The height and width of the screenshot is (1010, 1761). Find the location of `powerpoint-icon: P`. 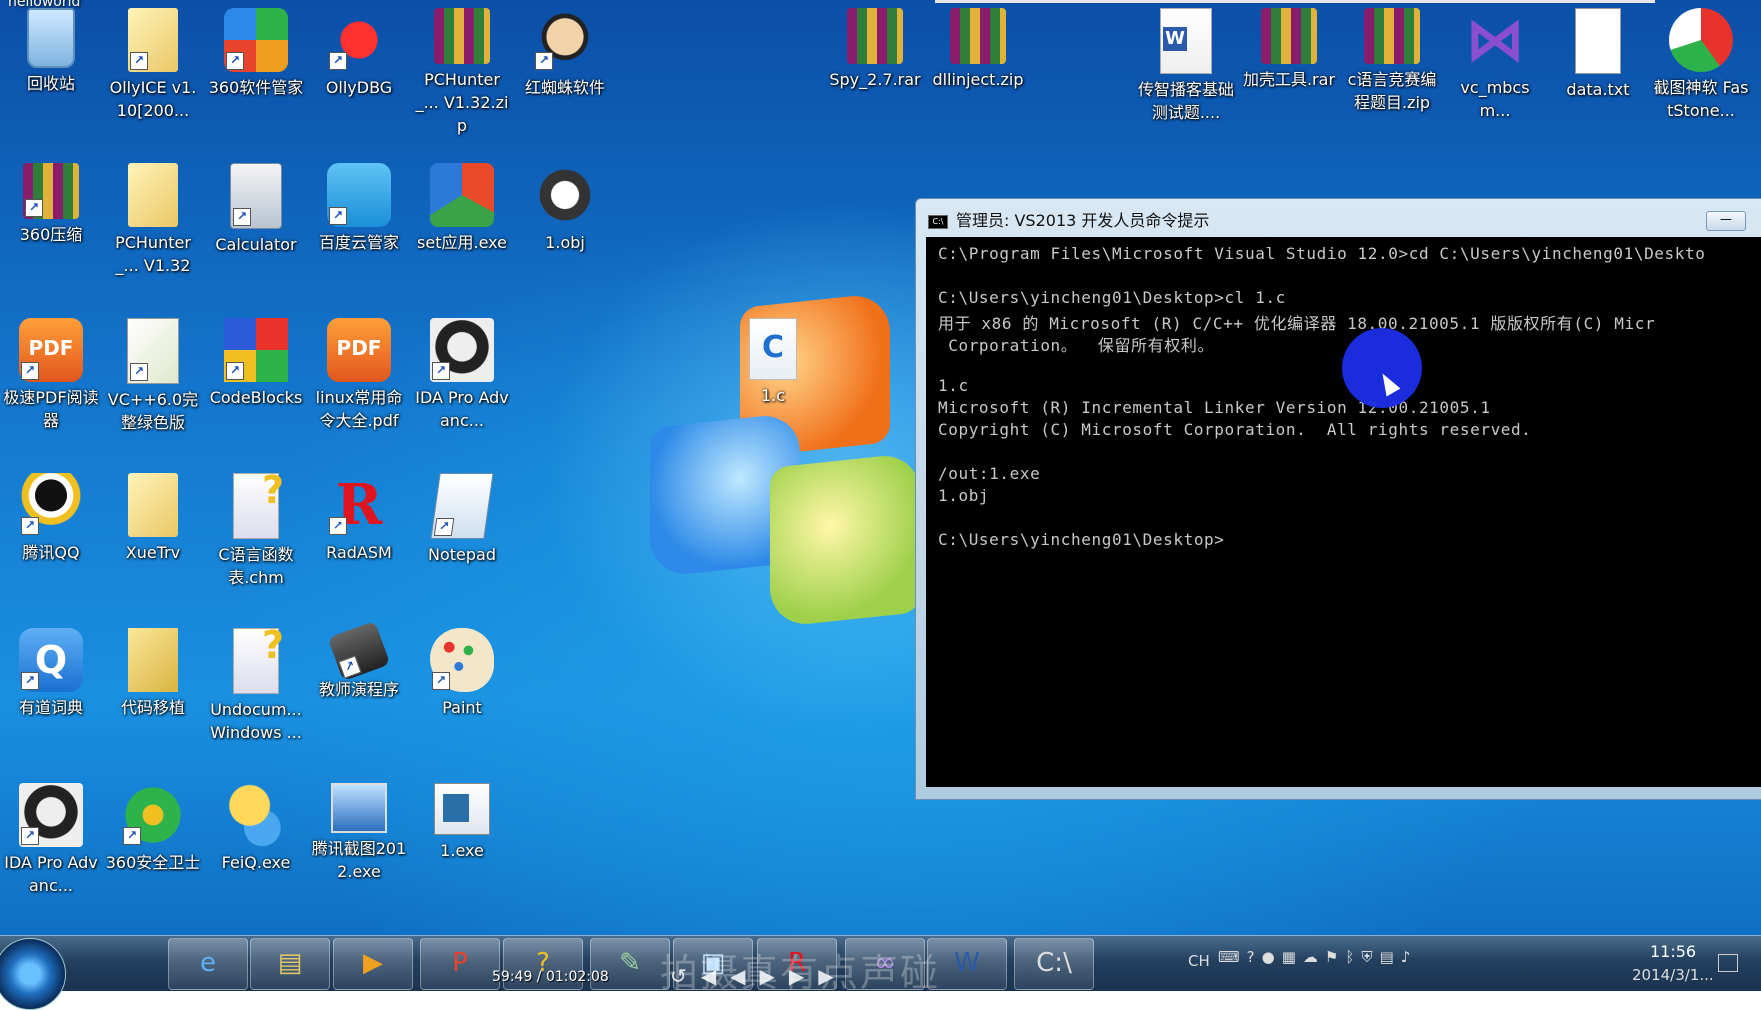

powerpoint-icon: P is located at coordinates (460, 963).